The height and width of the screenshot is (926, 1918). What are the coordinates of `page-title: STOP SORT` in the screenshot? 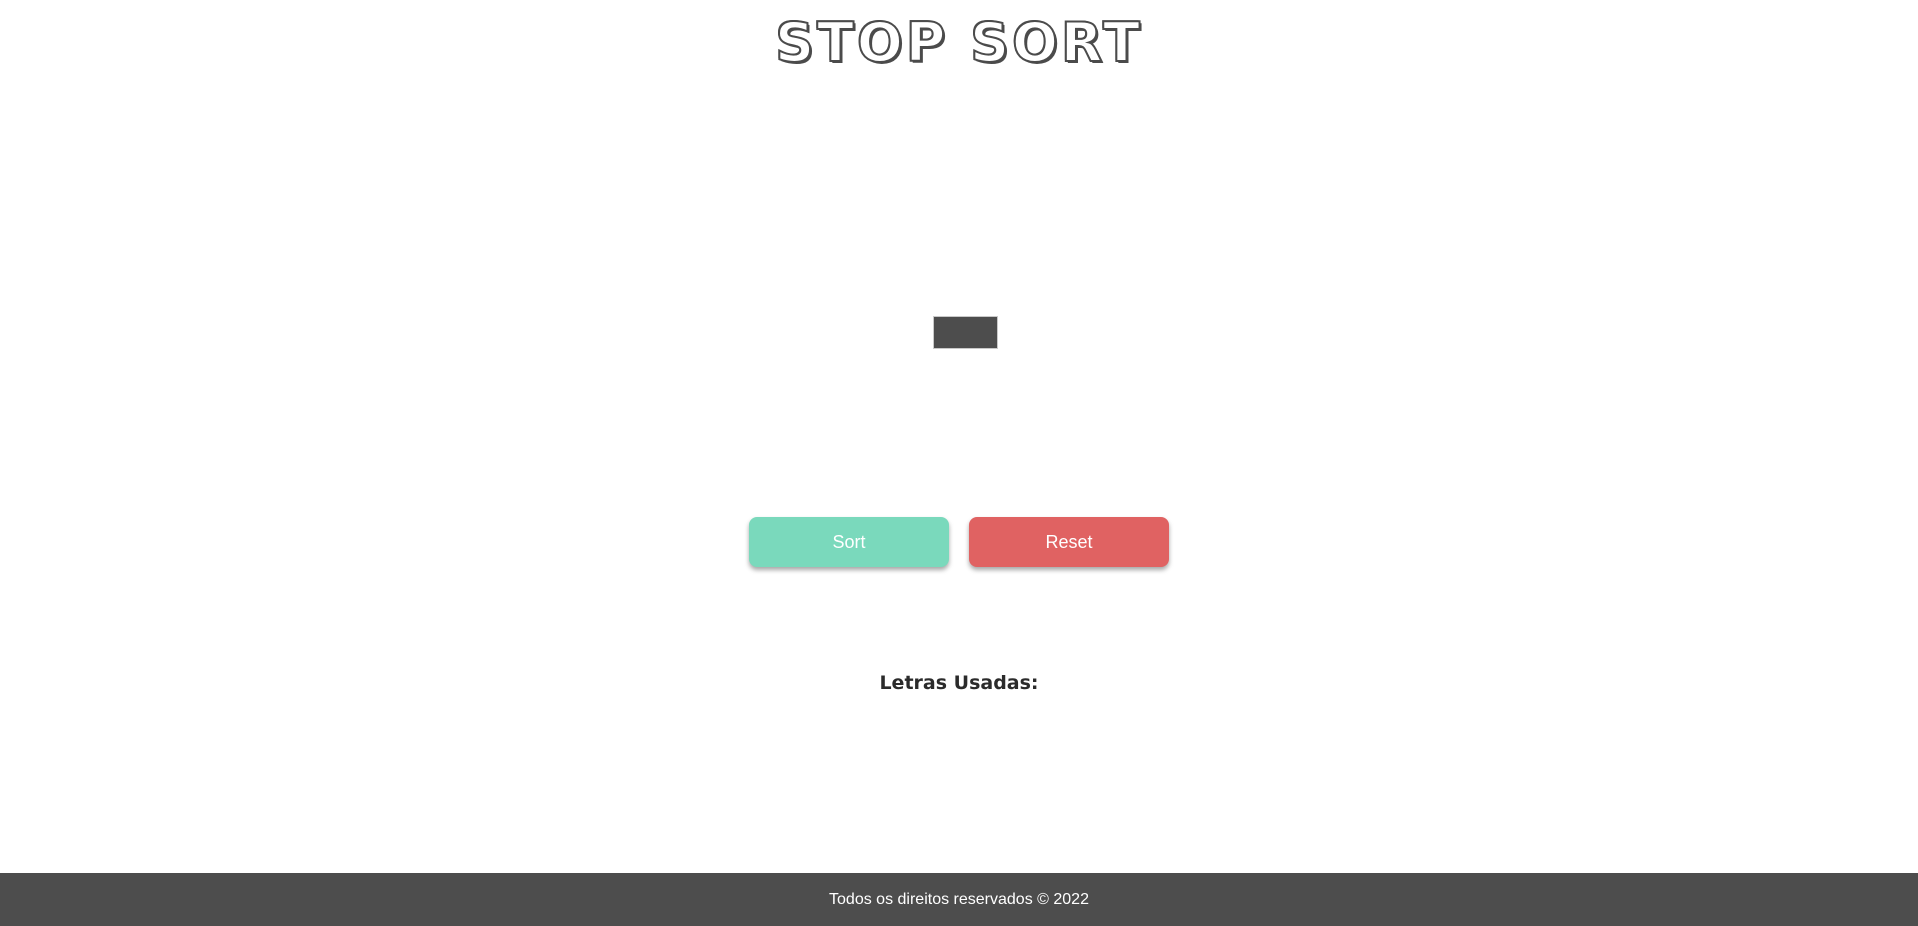 It's located at (958, 42).